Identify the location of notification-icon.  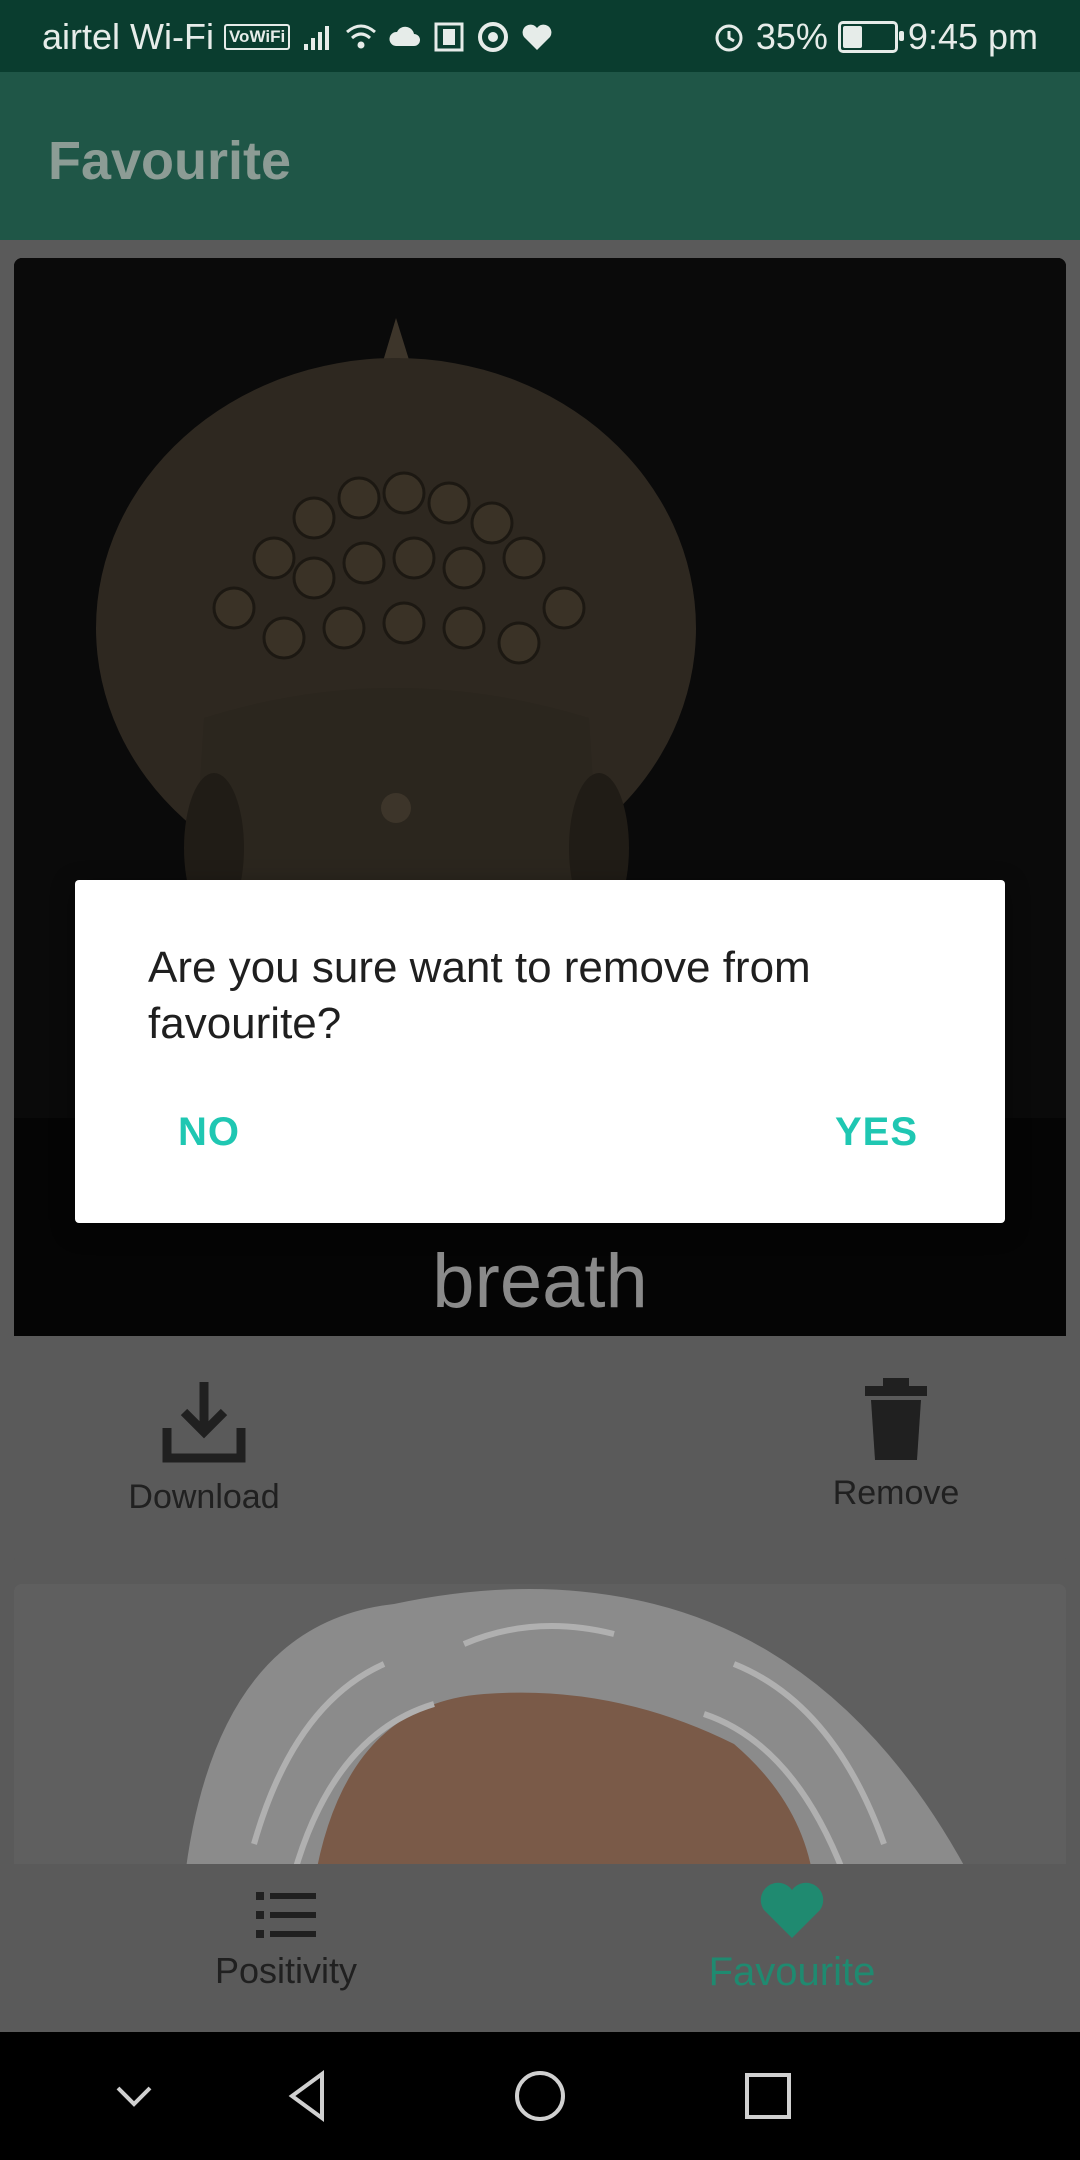
(449, 37).